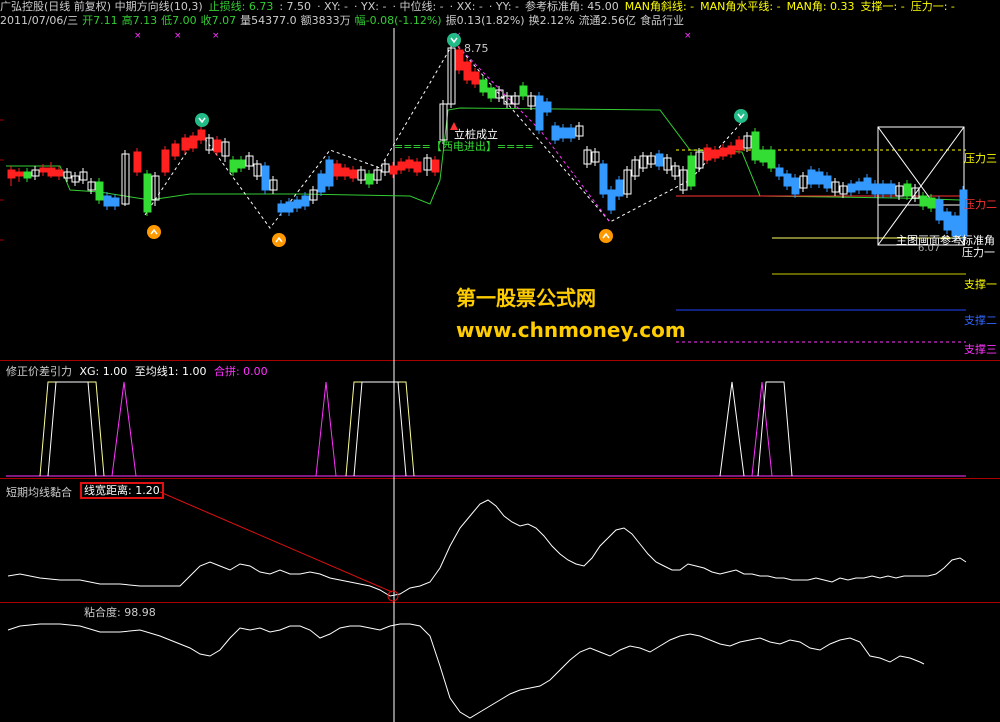 The image size is (1000, 722). What do you see at coordinates (980, 158) in the screenshot?
I see `pressure3-label: 压力三` at bounding box center [980, 158].